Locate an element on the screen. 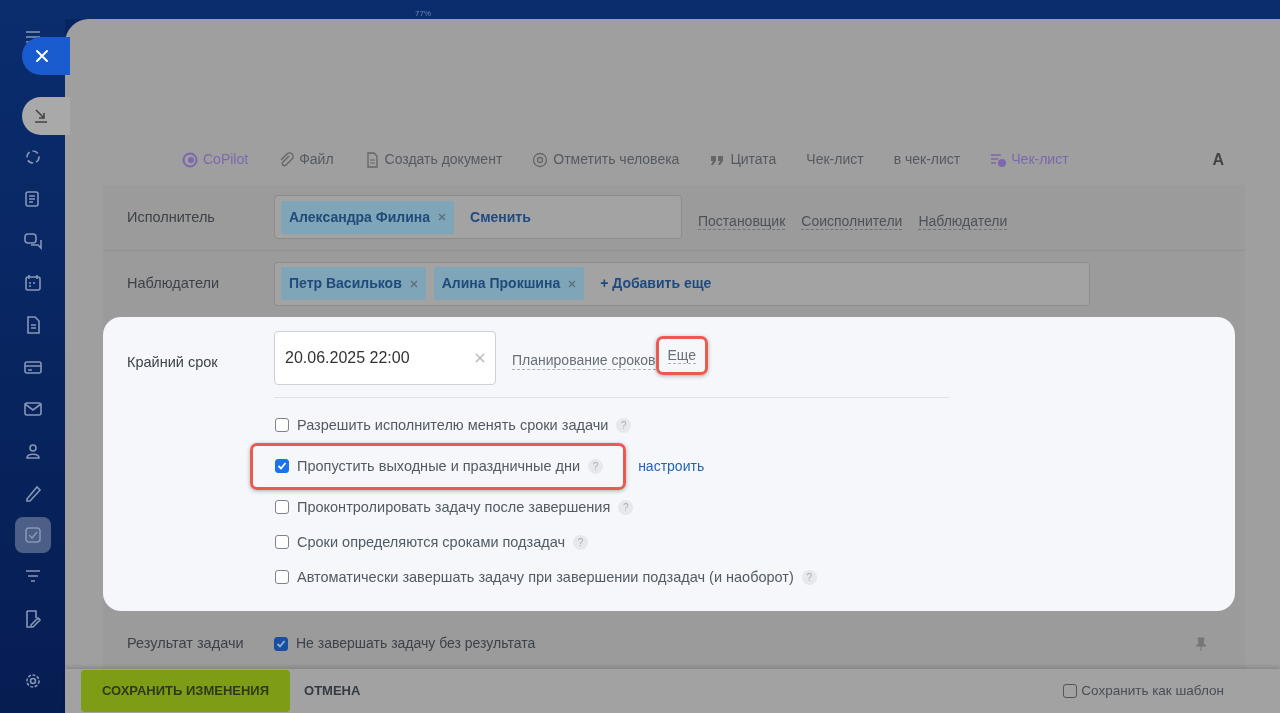  text-format-button: A is located at coordinates (1218, 159).